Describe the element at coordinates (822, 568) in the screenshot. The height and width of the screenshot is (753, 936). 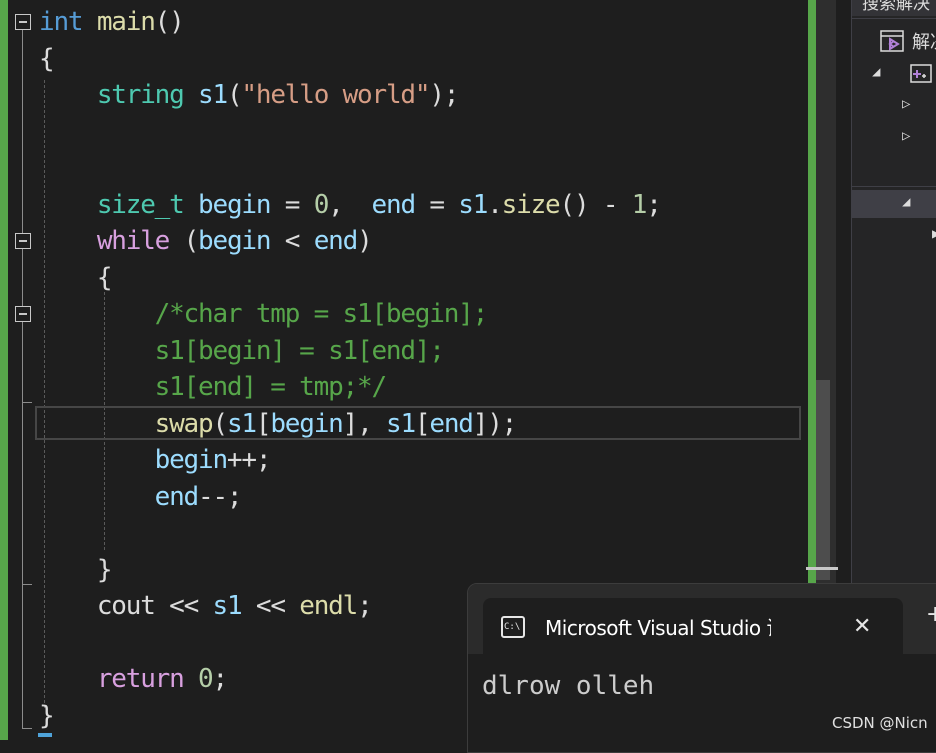
I see `scrollbar-caret-marker` at that location.